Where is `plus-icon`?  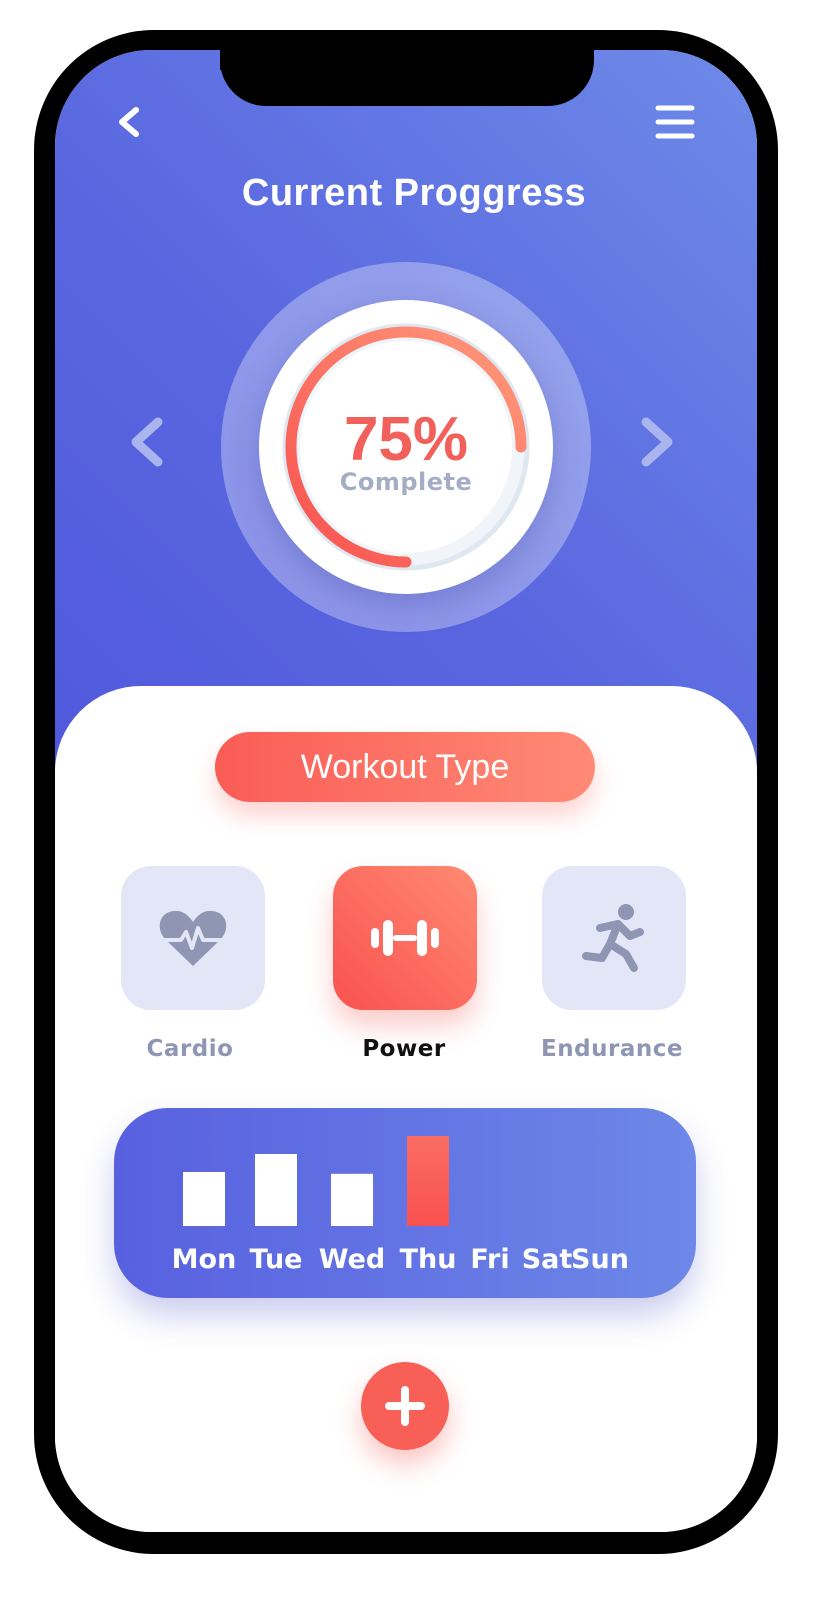
plus-icon is located at coordinates (405, 1406).